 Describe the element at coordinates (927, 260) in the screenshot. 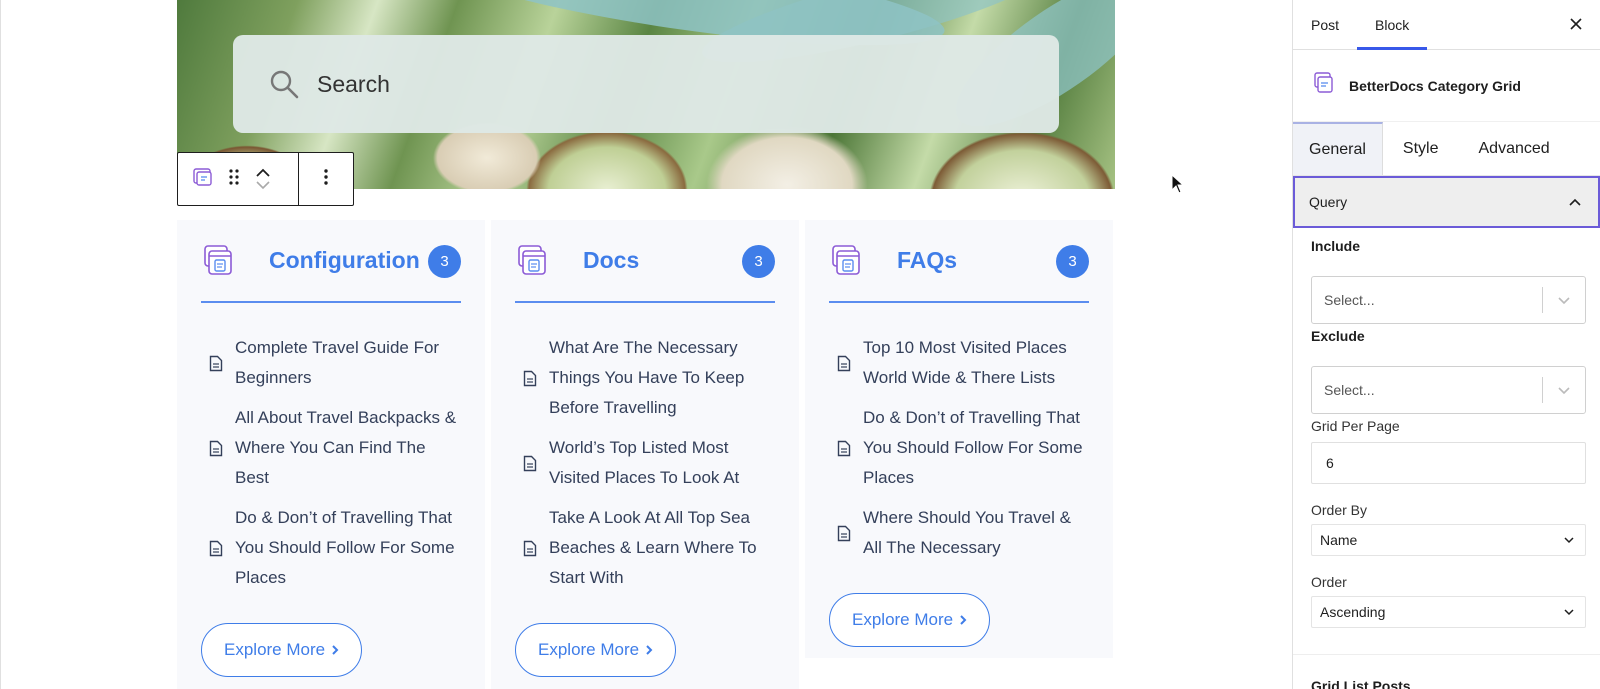

I see `category-title-link: FAQs` at that location.